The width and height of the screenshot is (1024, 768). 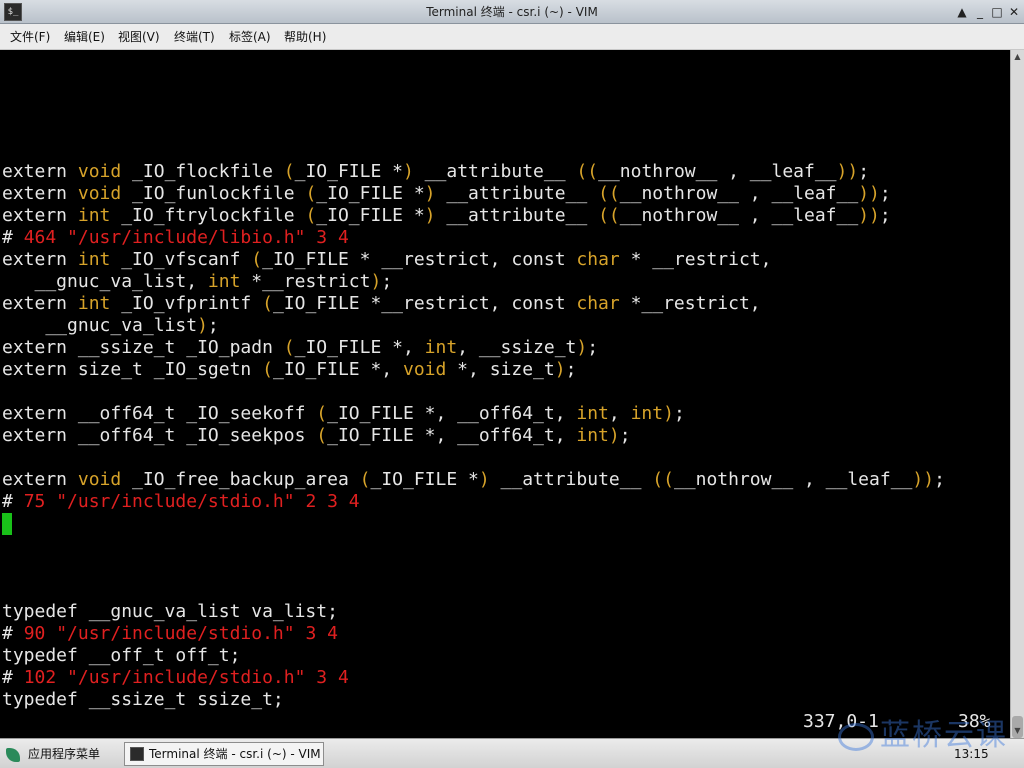 I want to click on code-token: __gnuc_va_list,, so click(x=105, y=281).